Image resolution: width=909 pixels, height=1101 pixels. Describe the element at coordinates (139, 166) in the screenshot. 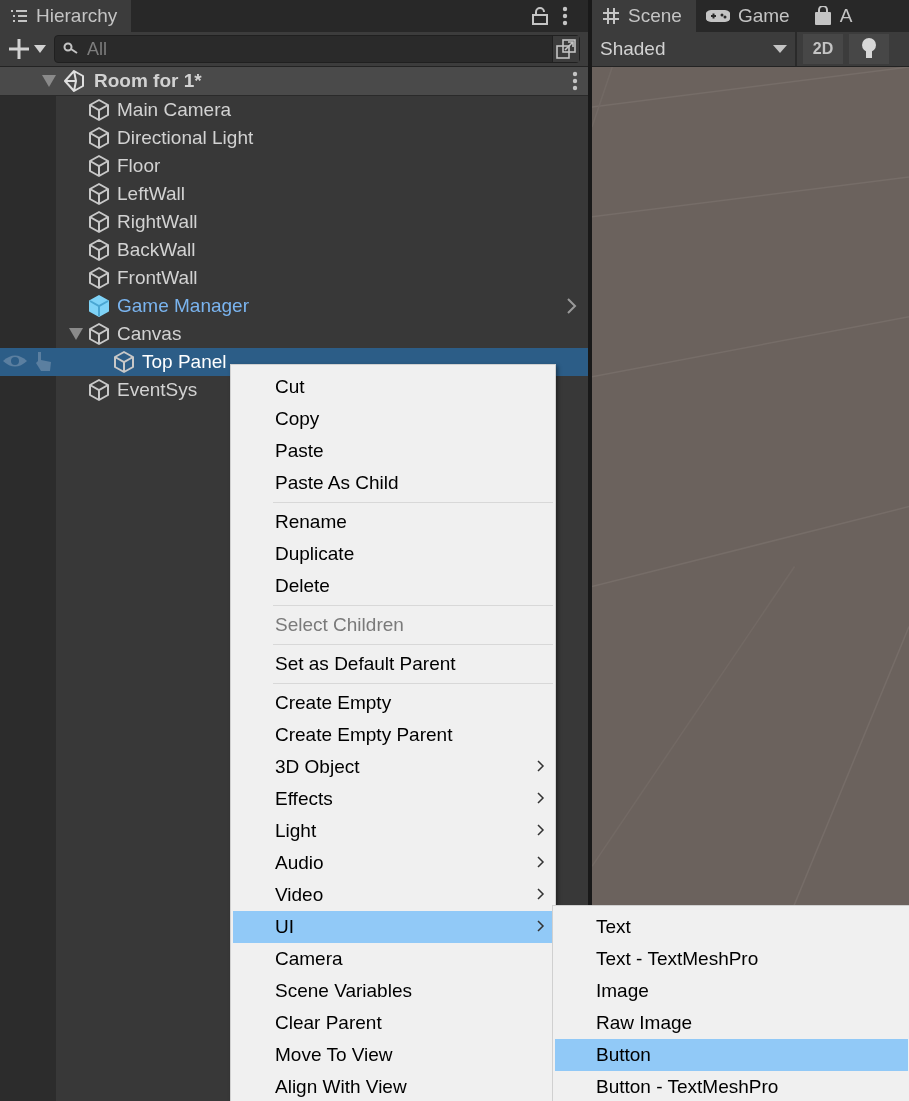

I see `object-name: Floor` at that location.